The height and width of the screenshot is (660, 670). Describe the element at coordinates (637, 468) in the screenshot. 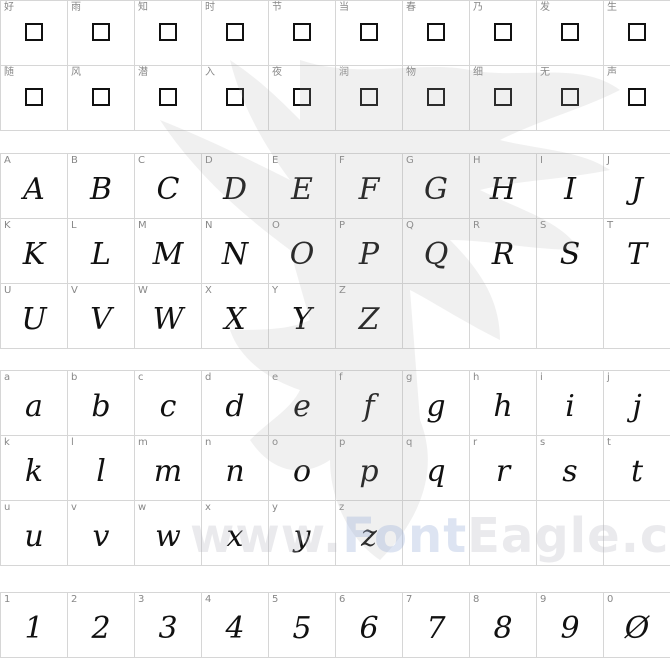

I see `lowercase-cell: tt` at that location.